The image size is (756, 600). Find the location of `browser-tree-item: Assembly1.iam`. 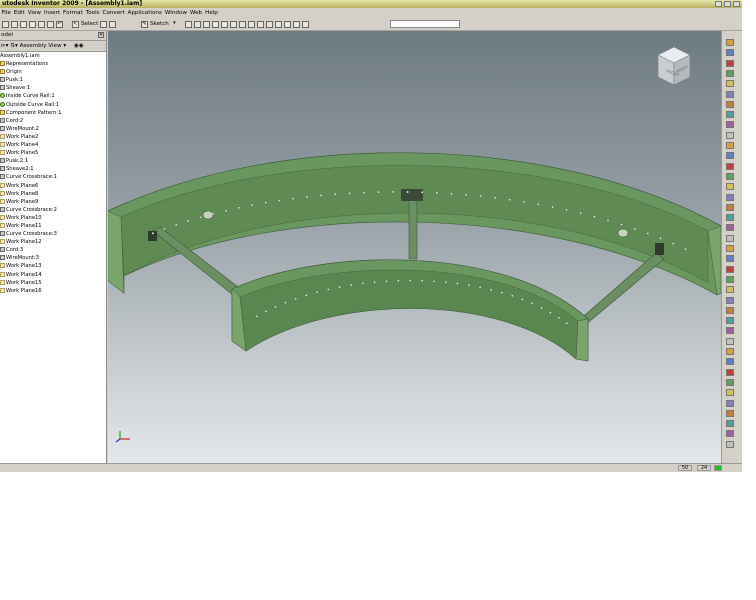

browser-tree-item: Assembly1.iam is located at coordinates (53, 56).